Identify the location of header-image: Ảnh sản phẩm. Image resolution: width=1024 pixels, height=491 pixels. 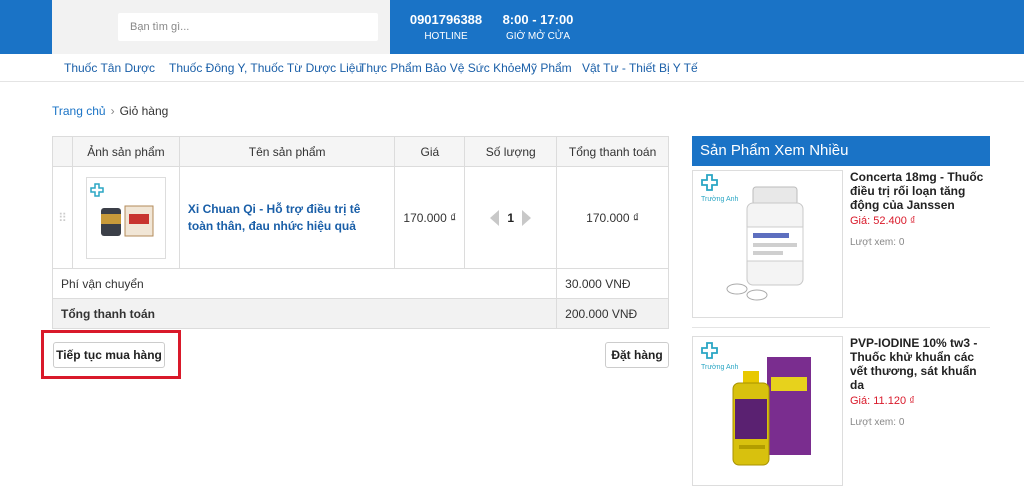
(125, 151).